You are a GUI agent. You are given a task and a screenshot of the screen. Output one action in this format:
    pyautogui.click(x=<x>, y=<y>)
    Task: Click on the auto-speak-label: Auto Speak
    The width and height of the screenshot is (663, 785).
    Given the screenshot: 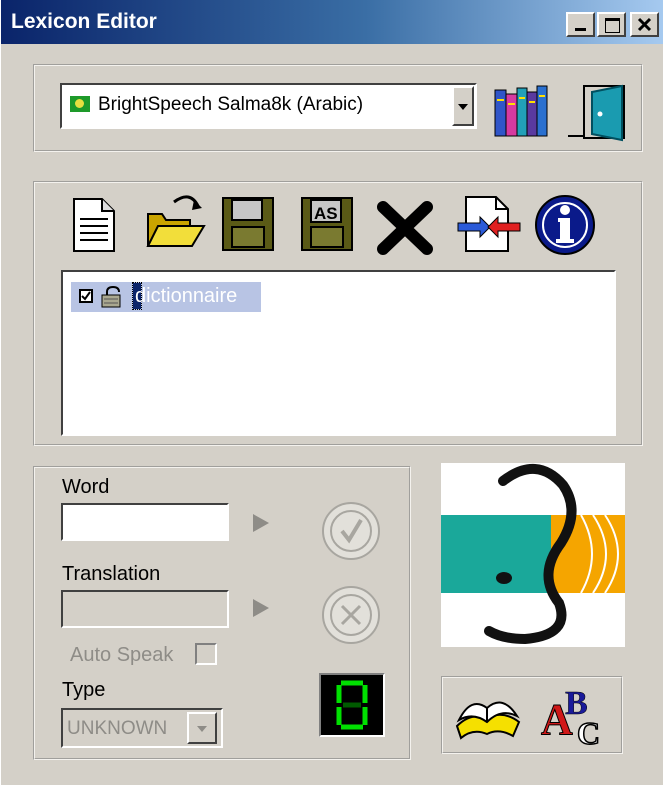 What is the action you would take?
    pyautogui.click(x=122, y=655)
    